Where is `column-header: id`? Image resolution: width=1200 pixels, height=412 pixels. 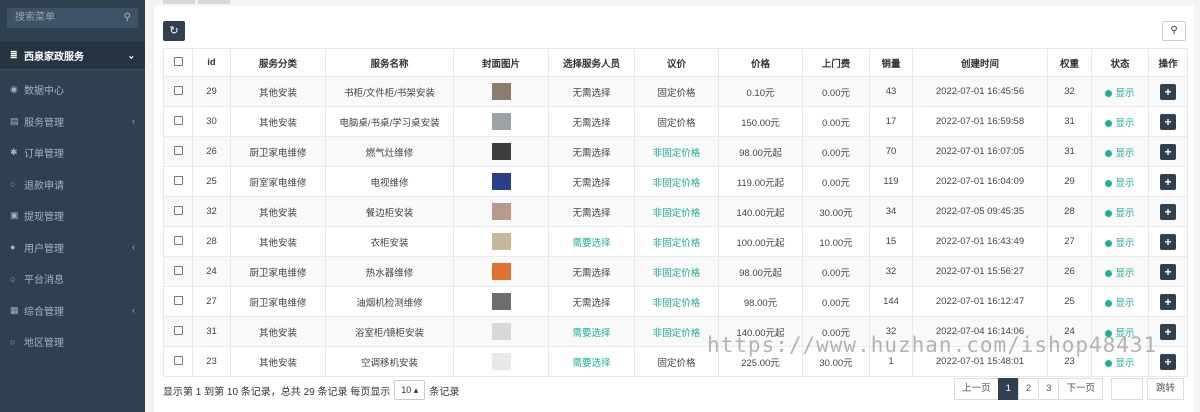 column-header: id is located at coordinates (211, 62).